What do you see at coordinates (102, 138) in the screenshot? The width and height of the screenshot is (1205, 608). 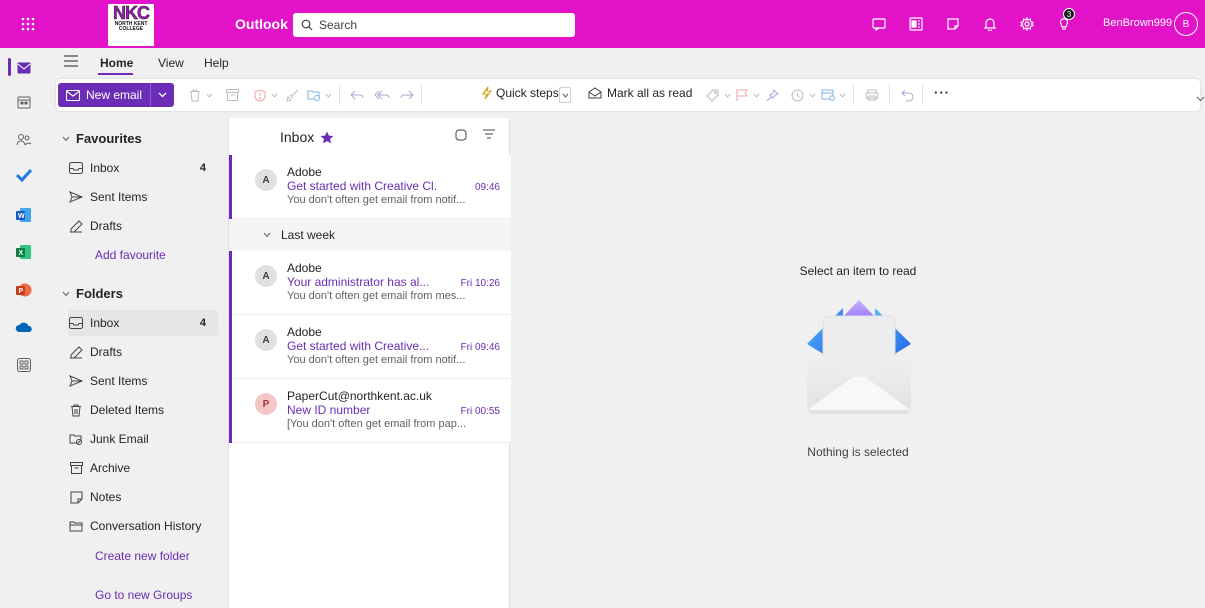 I see `favourites-header: Favourites` at bounding box center [102, 138].